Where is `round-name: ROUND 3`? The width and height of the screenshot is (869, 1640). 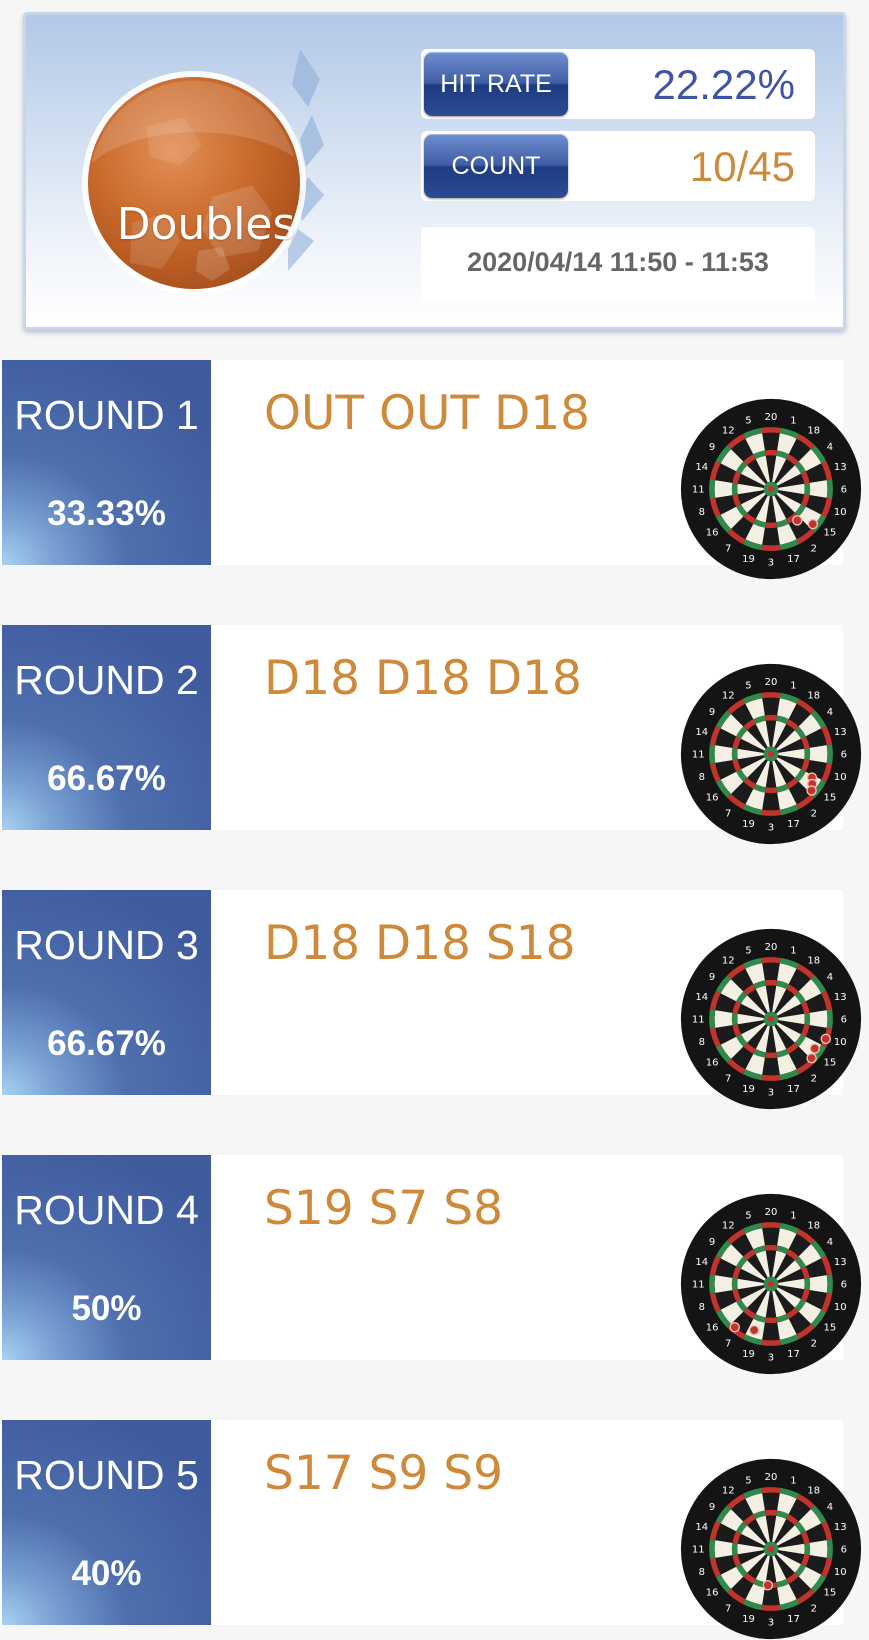 round-name: ROUND 3 is located at coordinates (106, 945).